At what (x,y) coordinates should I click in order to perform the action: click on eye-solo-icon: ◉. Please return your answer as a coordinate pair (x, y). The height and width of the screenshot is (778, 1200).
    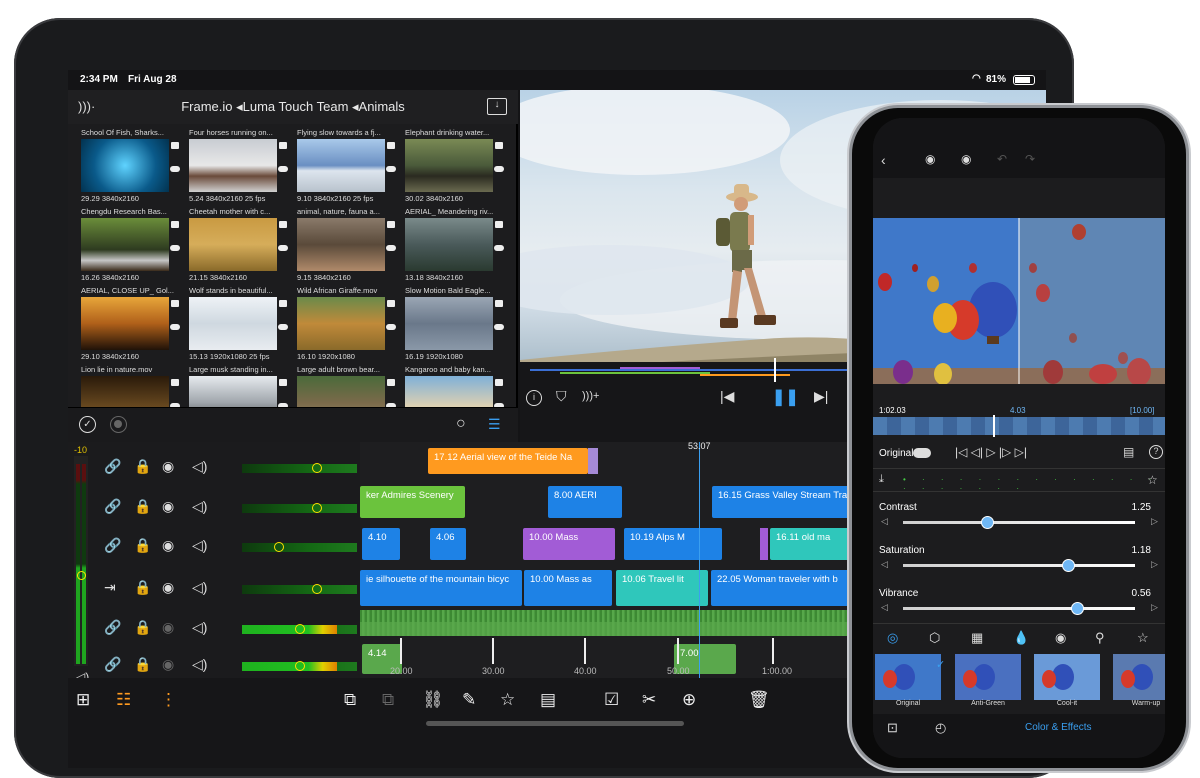
    Looking at the image, I should click on (930, 159).